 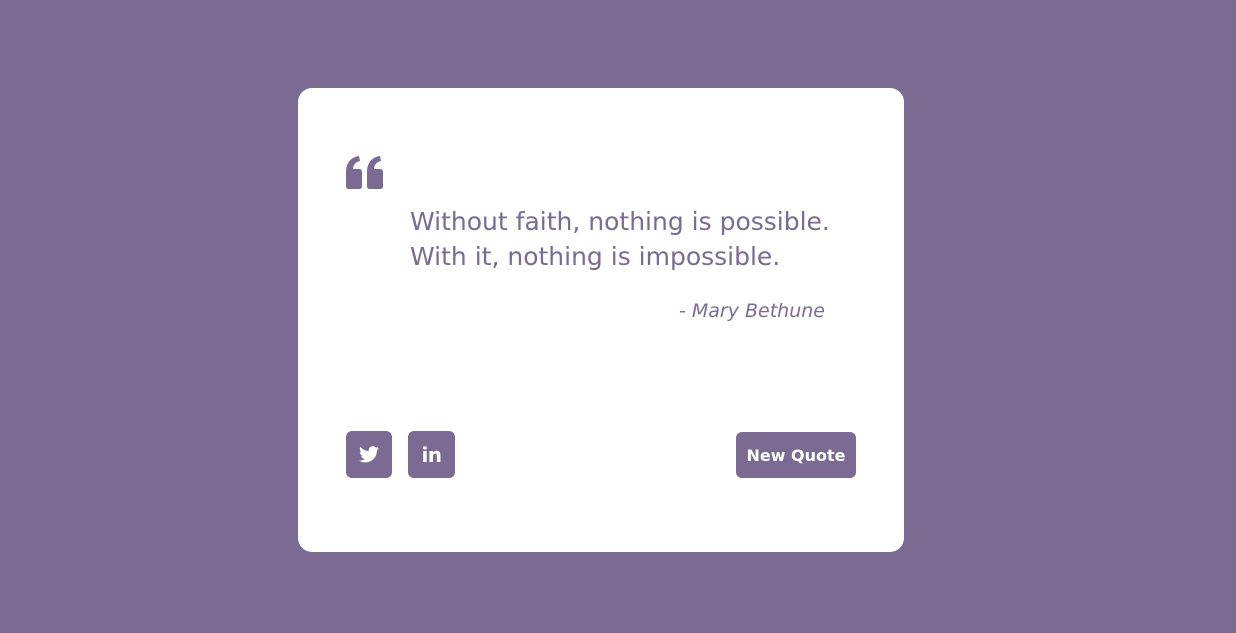 I want to click on new-quote-button: New Quote, so click(x=796, y=455).